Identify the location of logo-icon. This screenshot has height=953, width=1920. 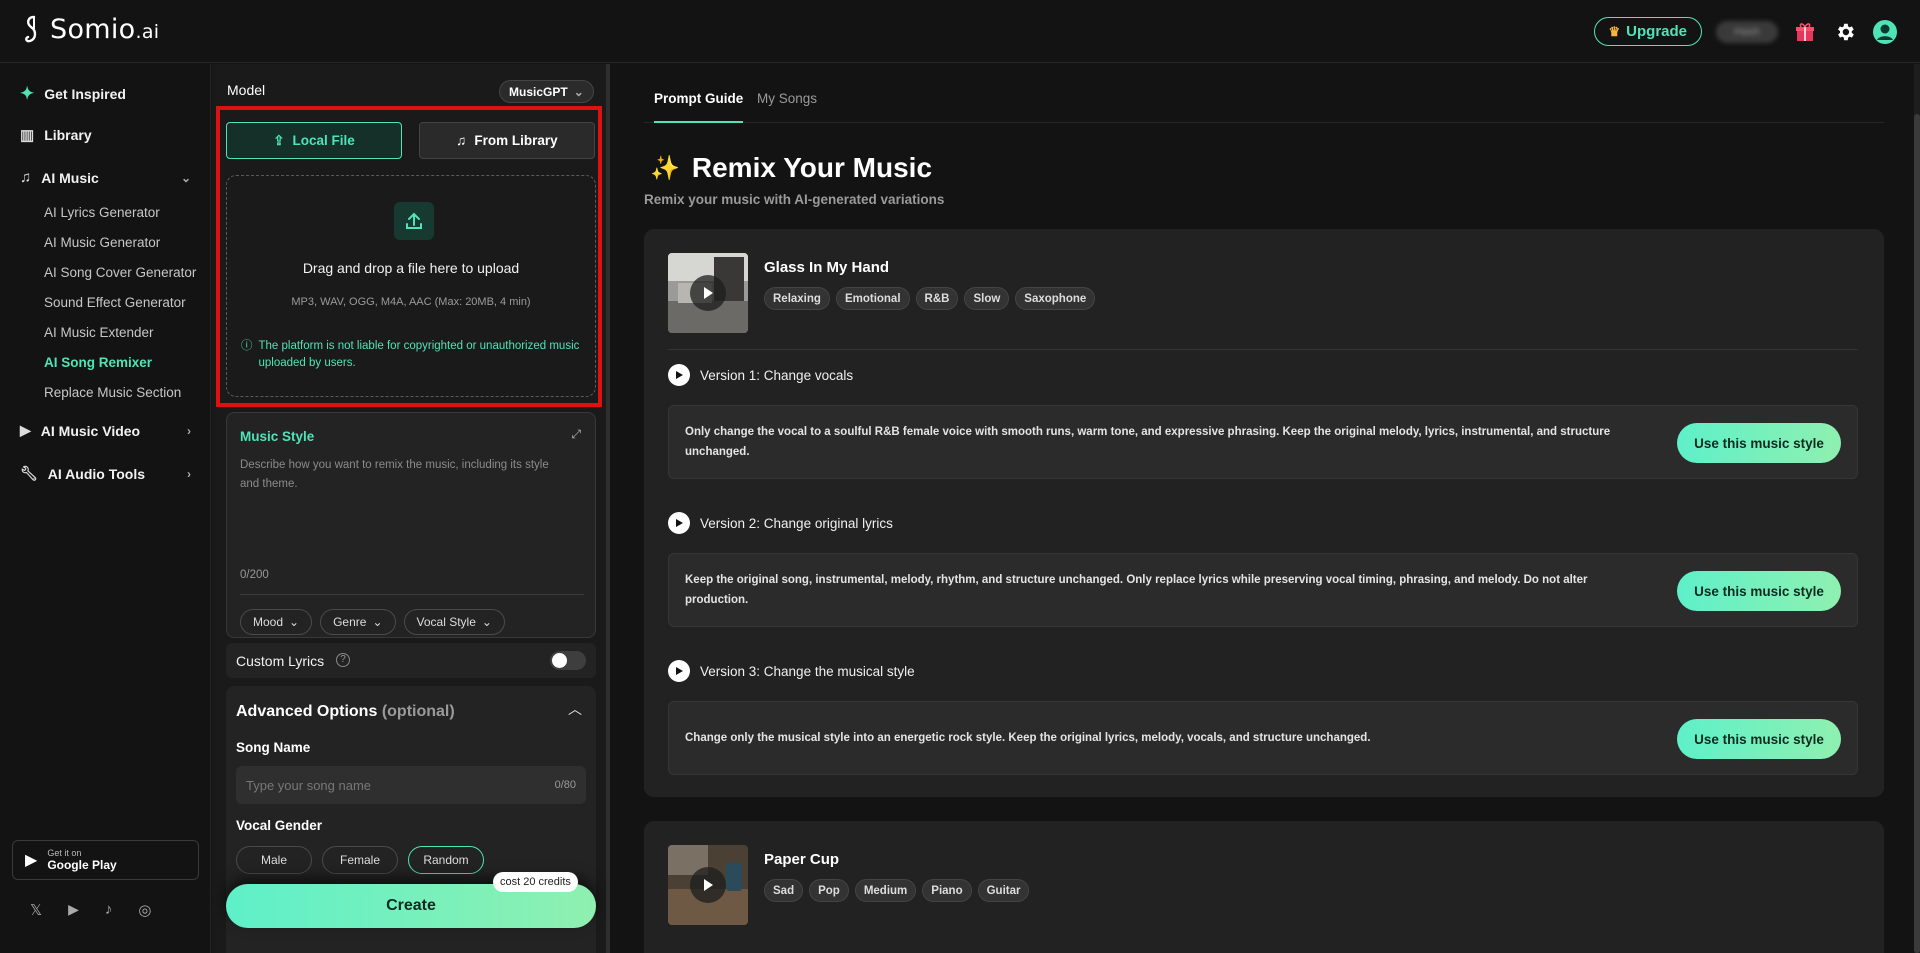
(31, 28).